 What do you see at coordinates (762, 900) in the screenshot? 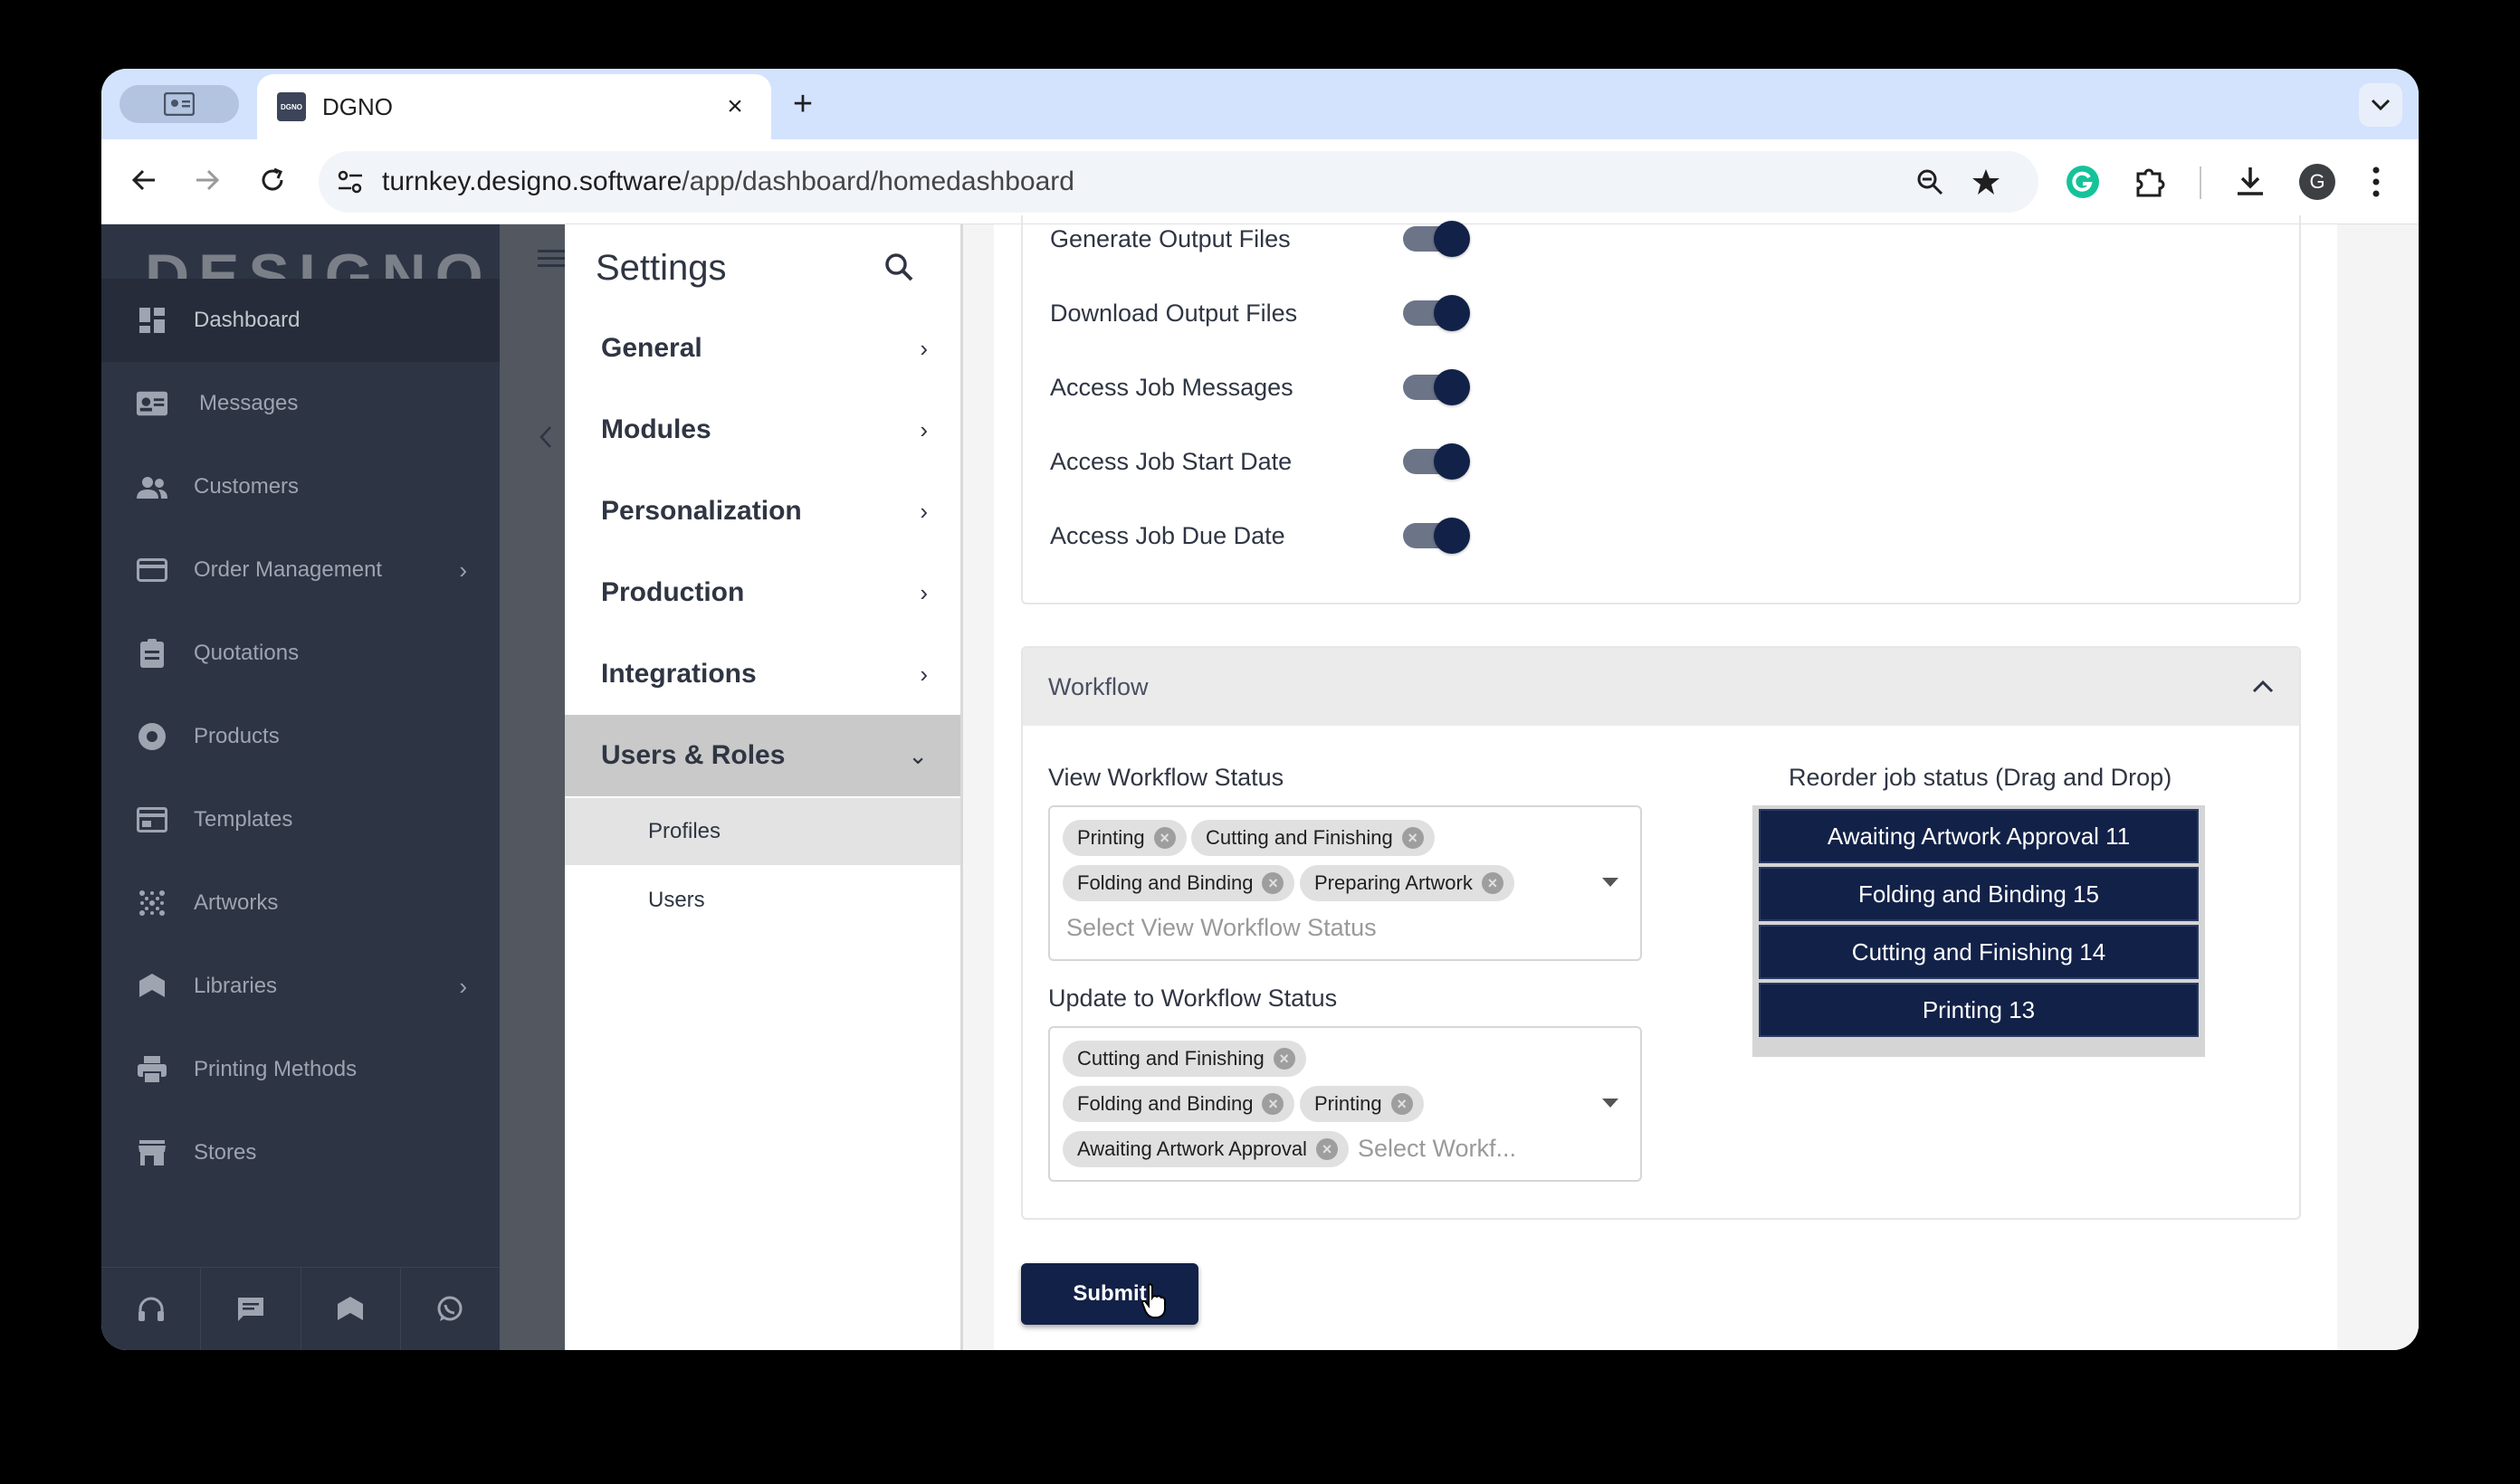
I see `settings-submenu-users: Users` at bounding box center [762, 900].